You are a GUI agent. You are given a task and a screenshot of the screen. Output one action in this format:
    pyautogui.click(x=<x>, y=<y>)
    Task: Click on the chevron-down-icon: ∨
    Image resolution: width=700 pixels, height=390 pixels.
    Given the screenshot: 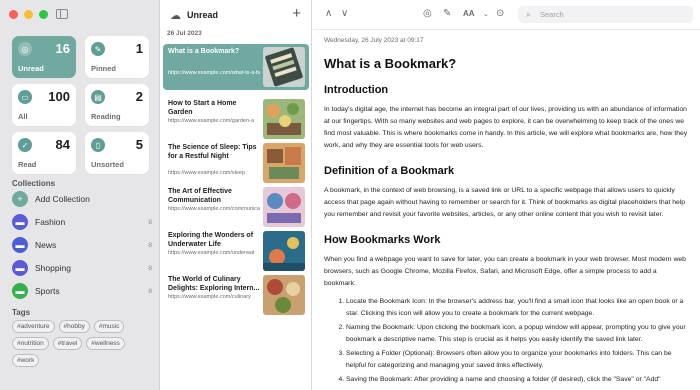 What is the action you would take?
    pyautogui.click(x=344, y=13)
    